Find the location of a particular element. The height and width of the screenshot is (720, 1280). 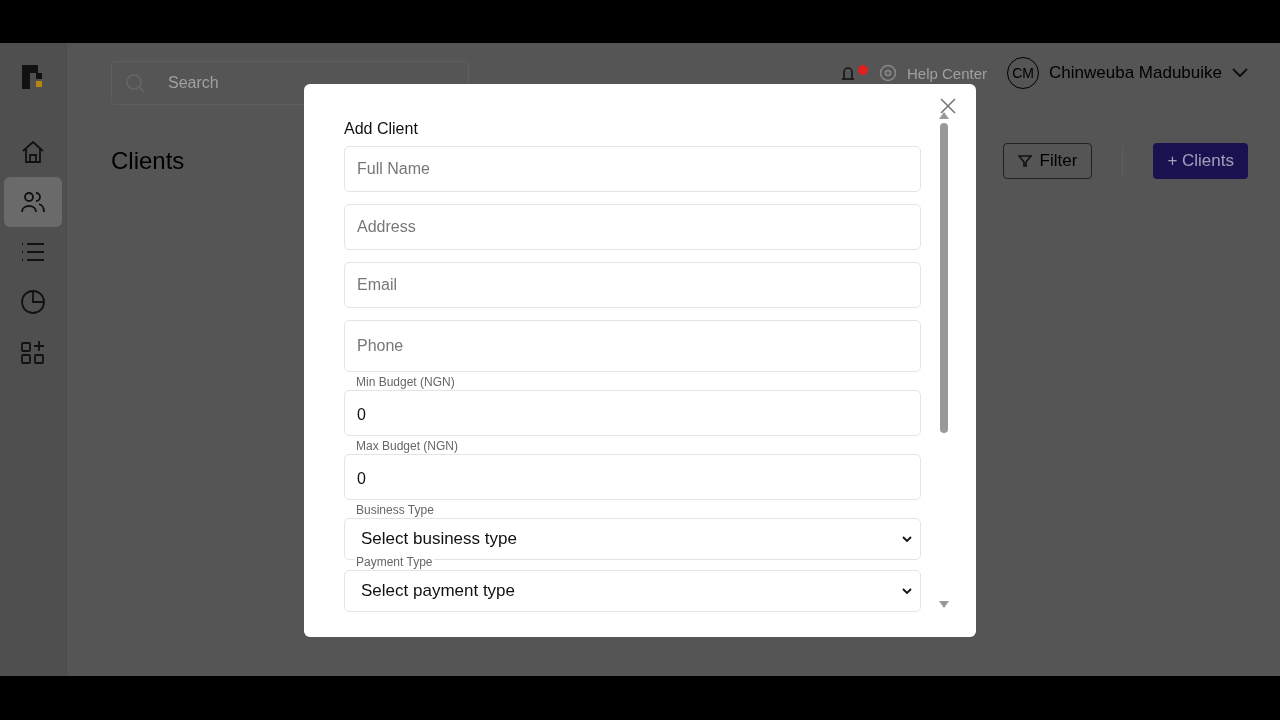

page-title: Clients is located at coordinates (148, 161).